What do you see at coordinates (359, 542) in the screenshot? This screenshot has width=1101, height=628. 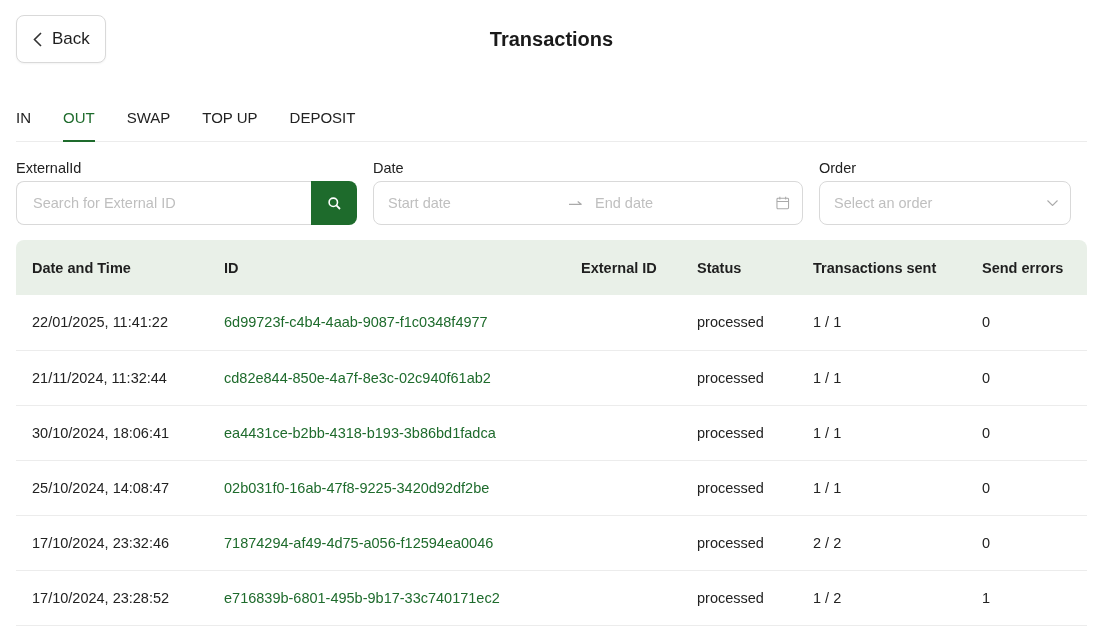 I see `transaction-id-link: 71874294-af49-4d75-a056-f12594ea0046` at bounding box center [359, 542].